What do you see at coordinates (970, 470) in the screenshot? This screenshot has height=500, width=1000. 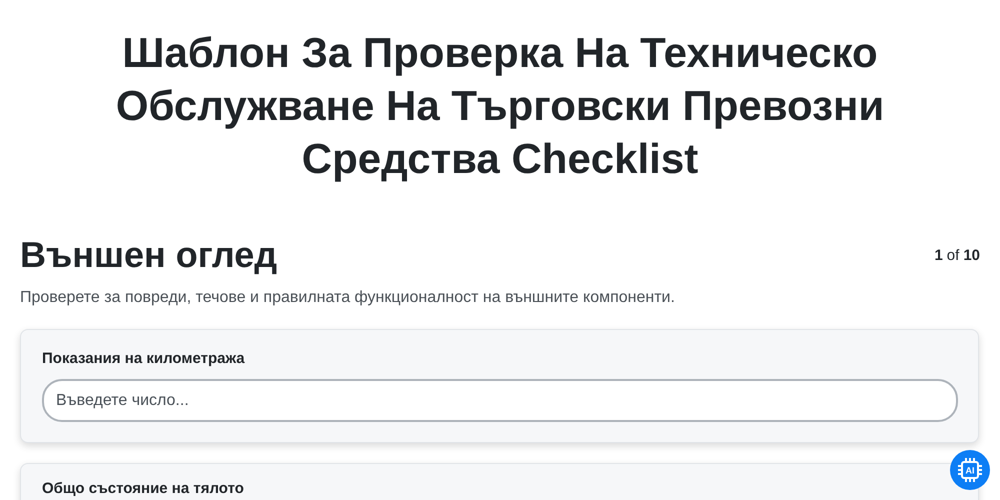 I see `ai-assistant-button: AI` at bounding box center [970, 470].